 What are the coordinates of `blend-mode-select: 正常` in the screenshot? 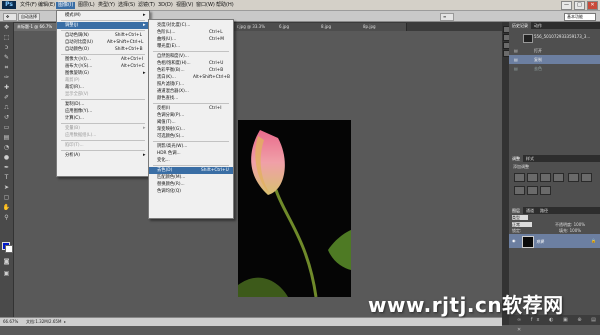 It's located at (522, 224).